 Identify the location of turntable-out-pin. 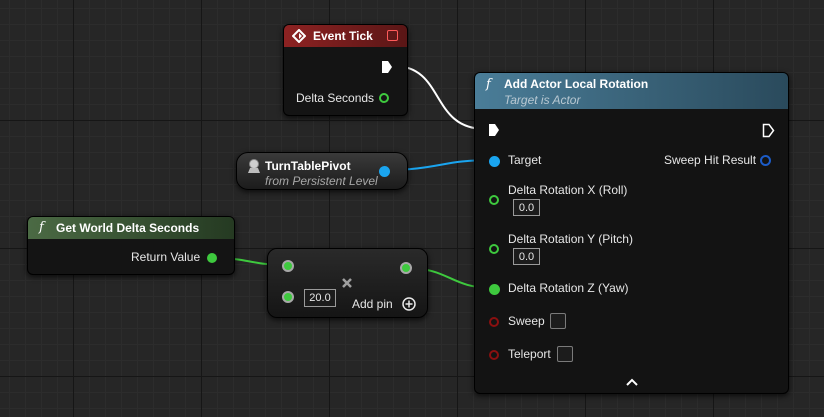
(384, 171).